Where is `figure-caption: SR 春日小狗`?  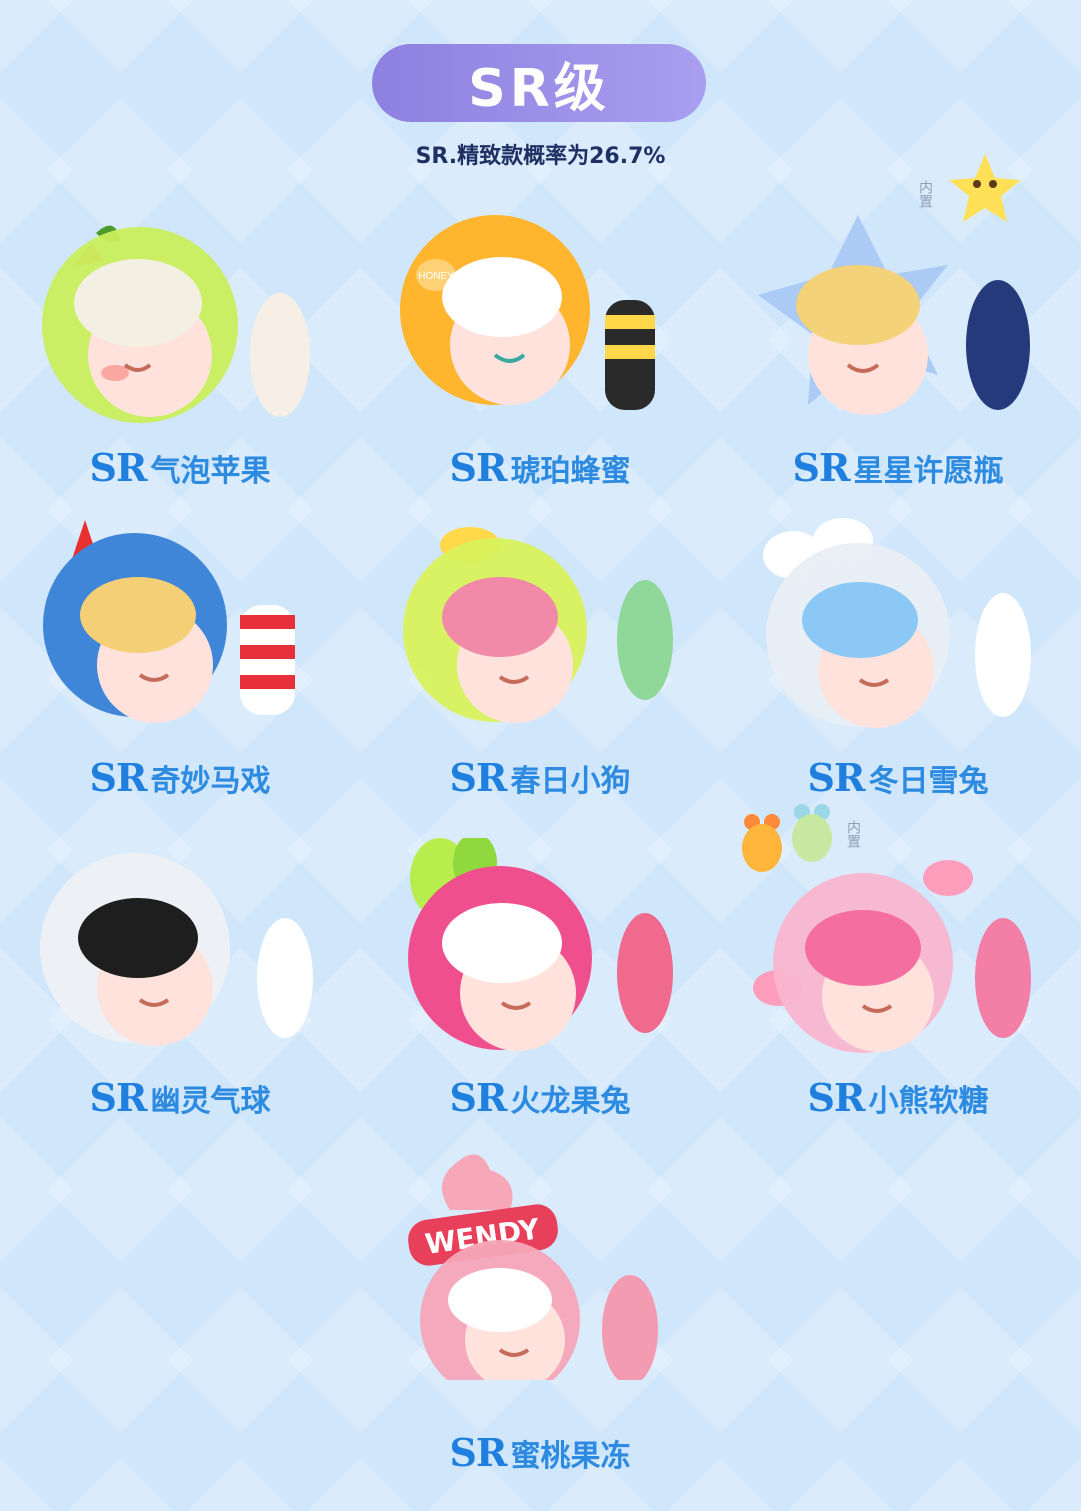
figure-caption: SR 春日小狗 is located at coordinates (540, 777).